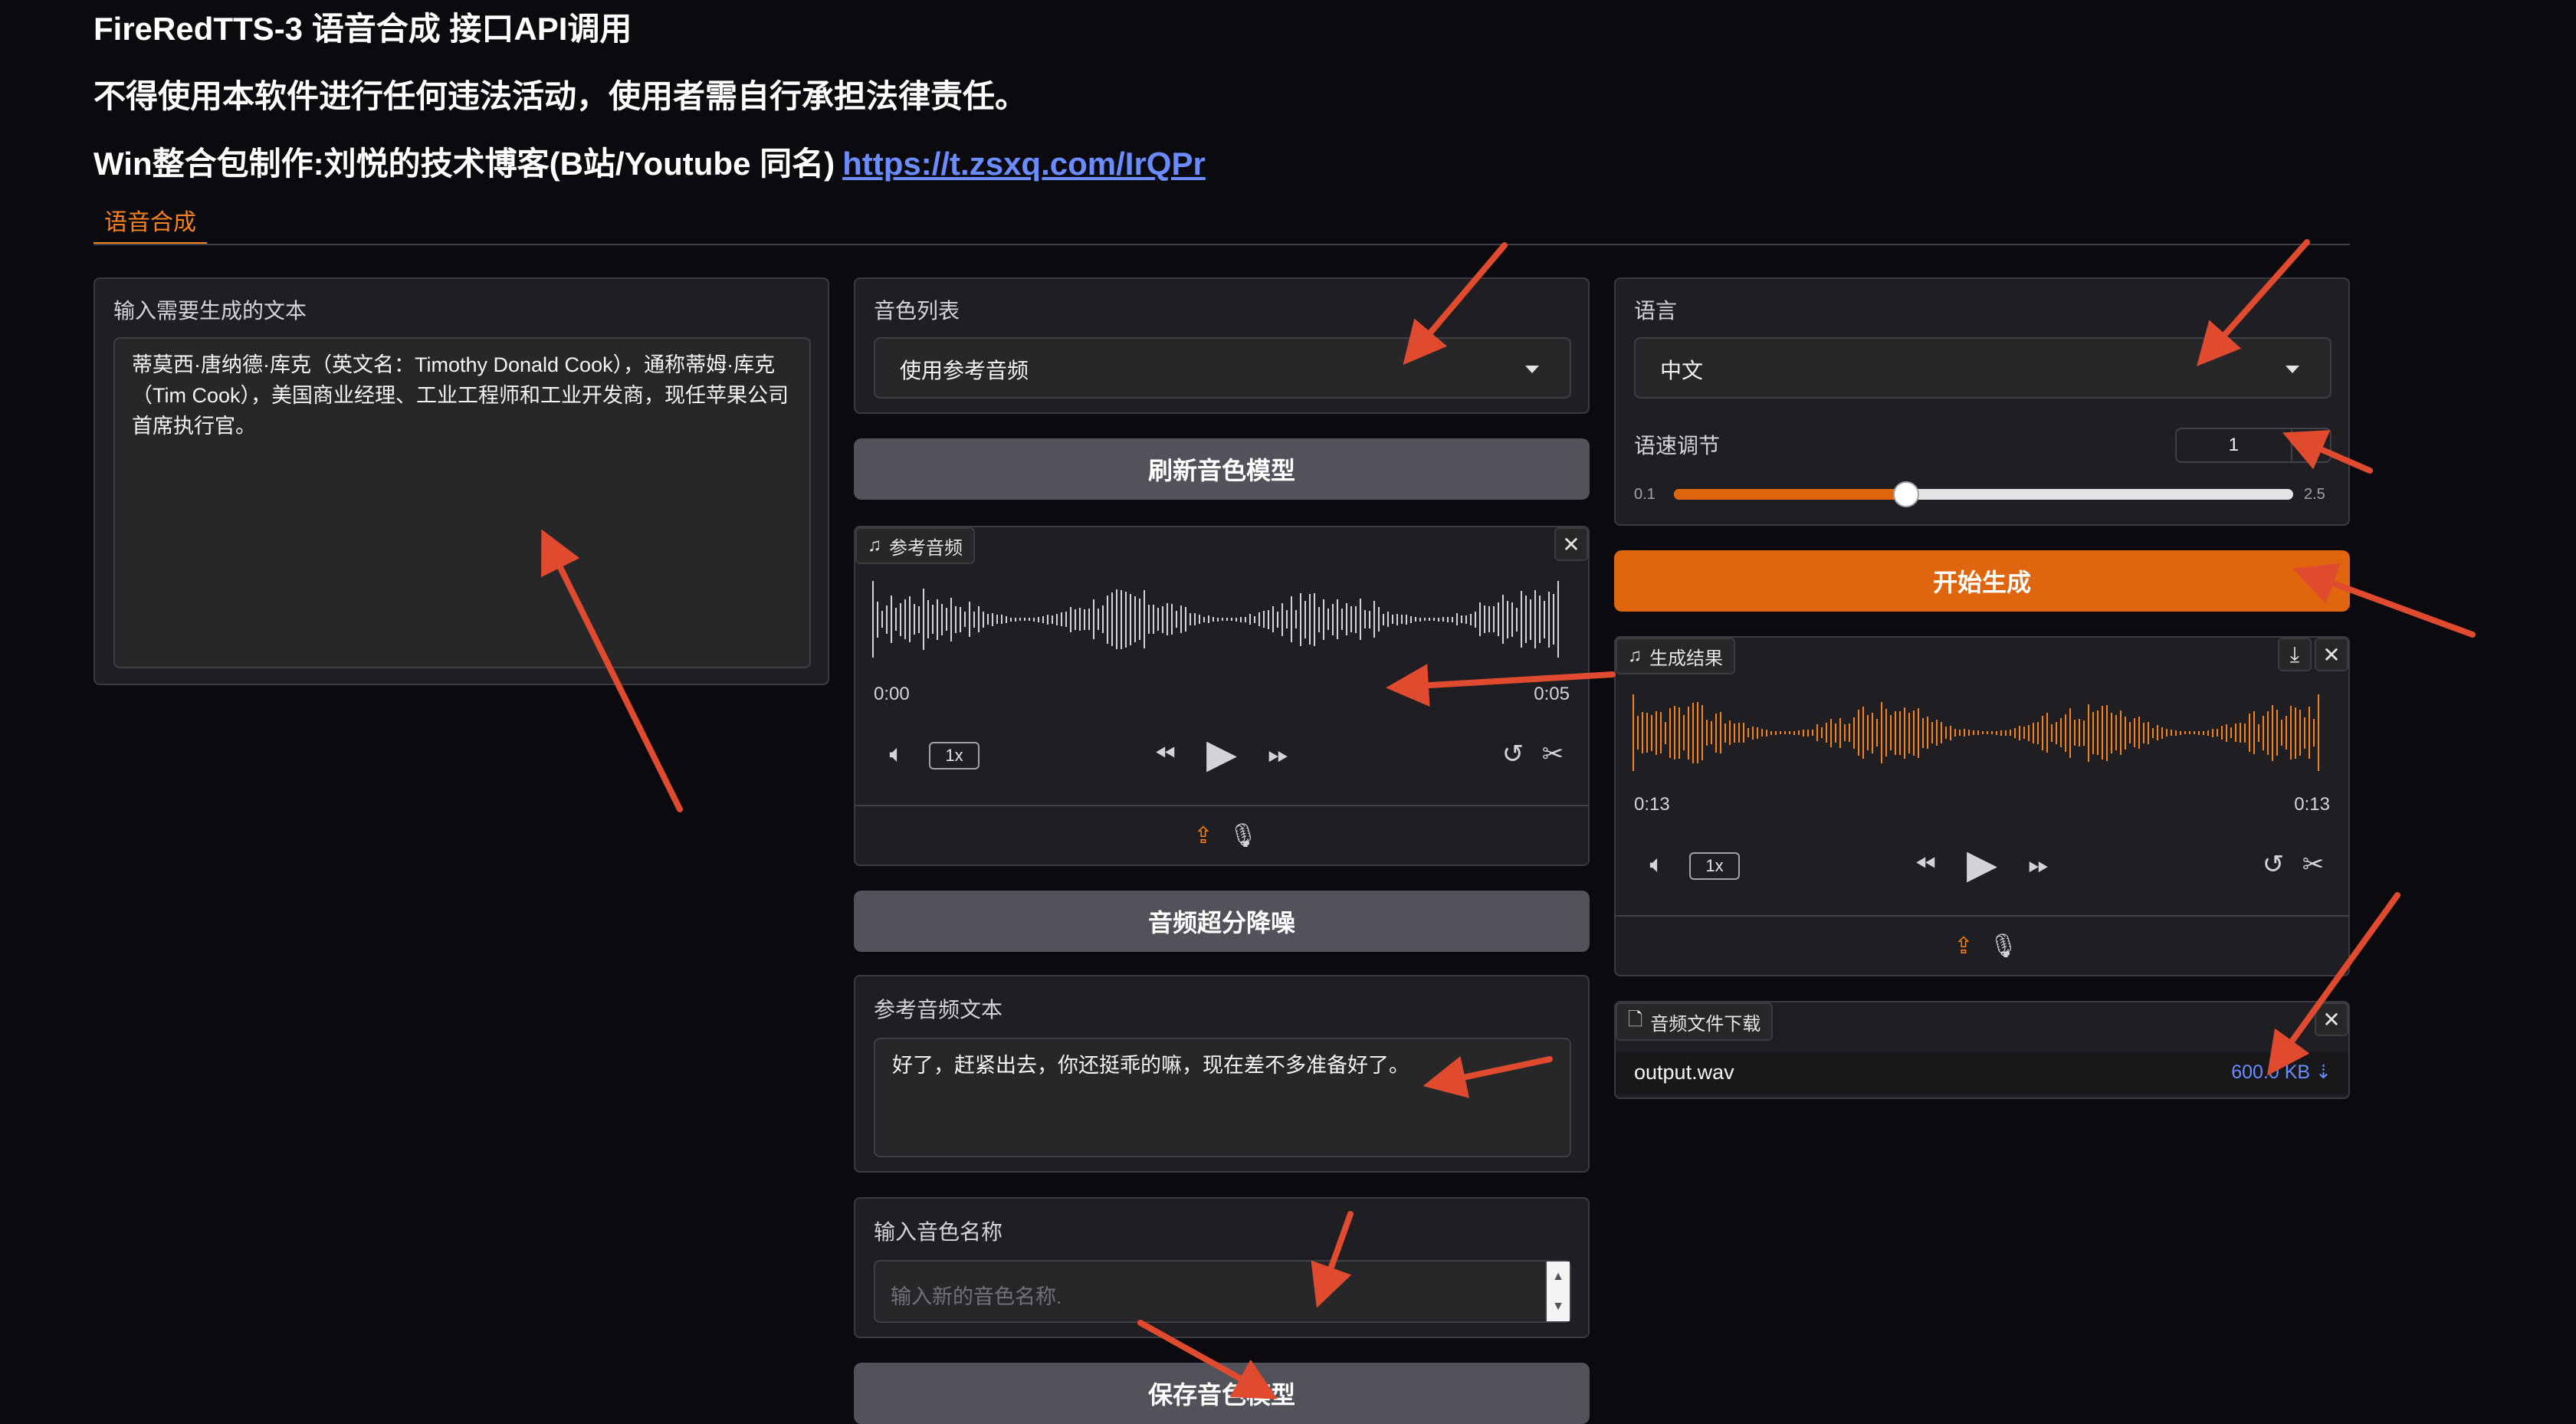 The height and width of the screenshot is (1424, 2576). Describe the element at coordinates (1222, 368) in the screenshot. I see `voice-list-dropdown: 使用参考音频` at that location.